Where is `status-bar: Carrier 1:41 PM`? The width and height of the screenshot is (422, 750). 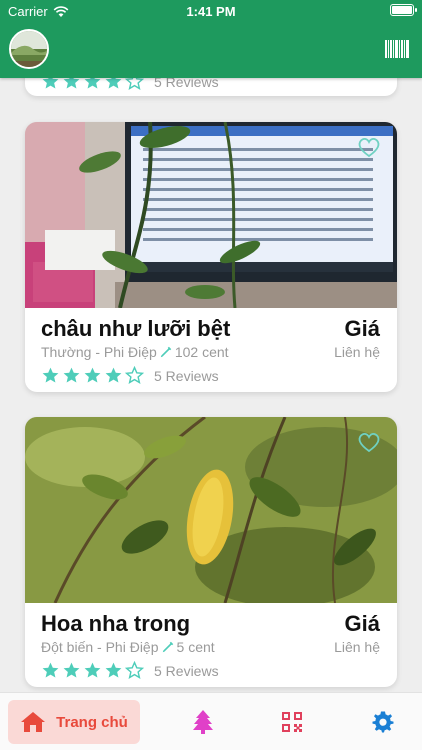 status-bar: Carrier 1:41 PM is located at coordinates (211, 11).